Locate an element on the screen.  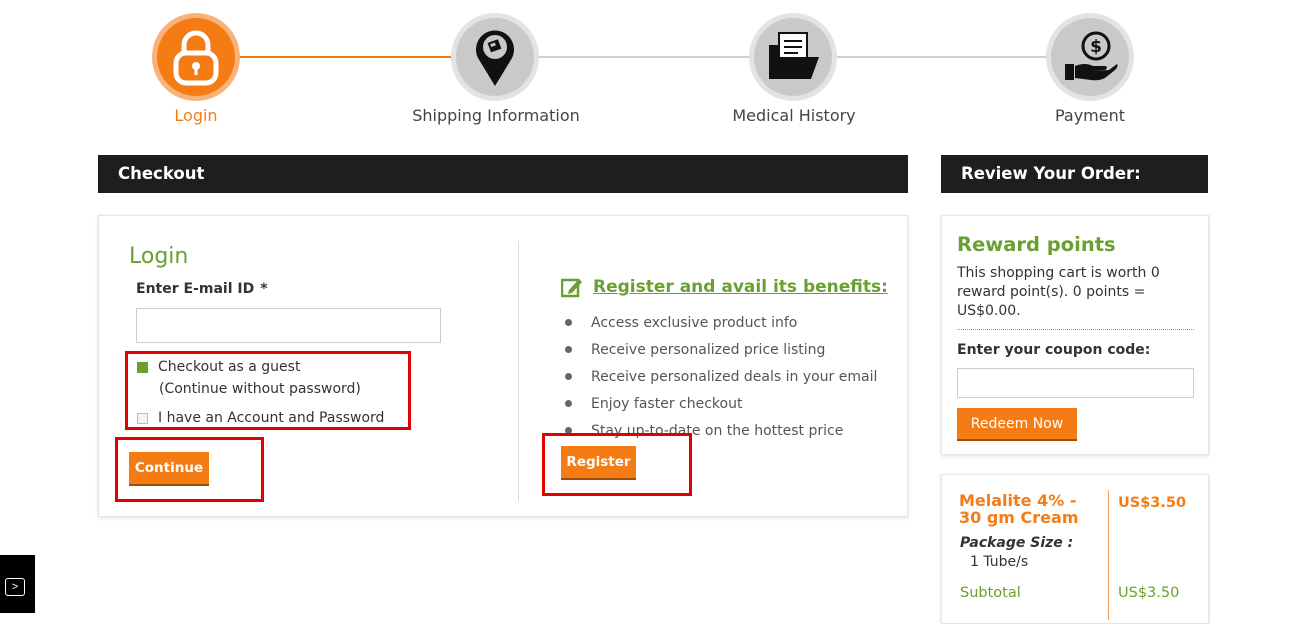
column-divider is located at coordinates (518, 371).